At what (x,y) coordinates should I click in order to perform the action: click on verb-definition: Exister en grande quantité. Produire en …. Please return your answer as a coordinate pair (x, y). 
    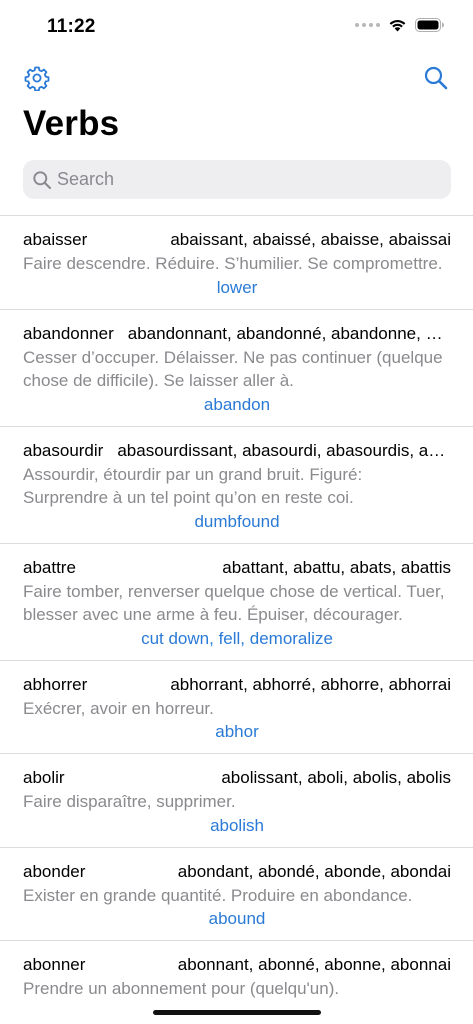
    Looking at the image, I should click on (218, 895).